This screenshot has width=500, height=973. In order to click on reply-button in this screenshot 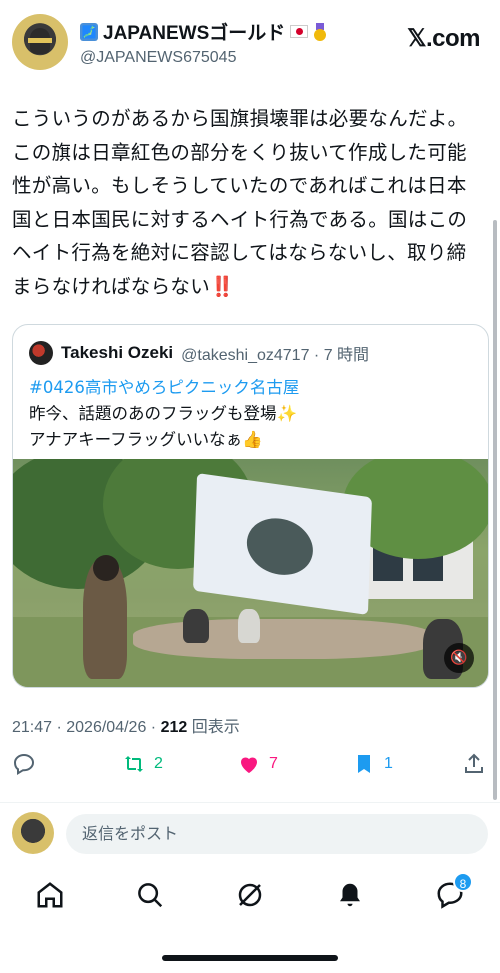, I will do `click(24, 764)`.